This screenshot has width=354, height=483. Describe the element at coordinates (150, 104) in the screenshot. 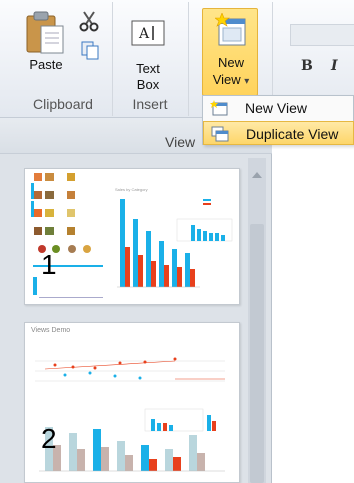

I see `insert-group-label: Insert` at that location.